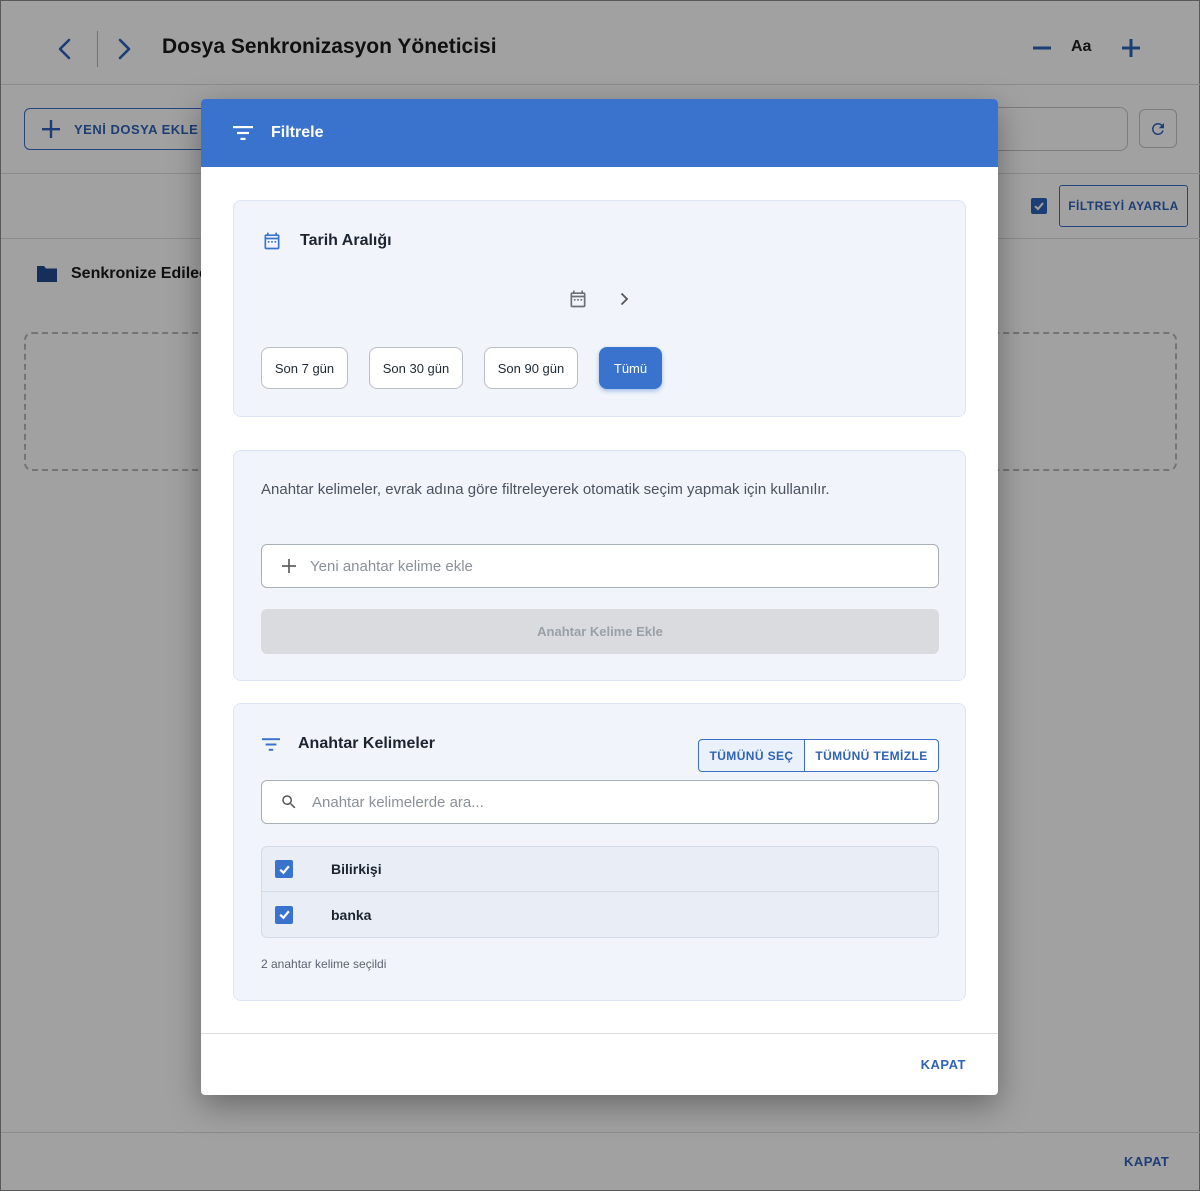 Image resolution: width=1200 pixels, height=1191 pixels. What do you see at coordinates (366, 743) in the screenshot?
I see `keyword-list-title: Anahtar Kelimeler` at bounding box center [366, 743].